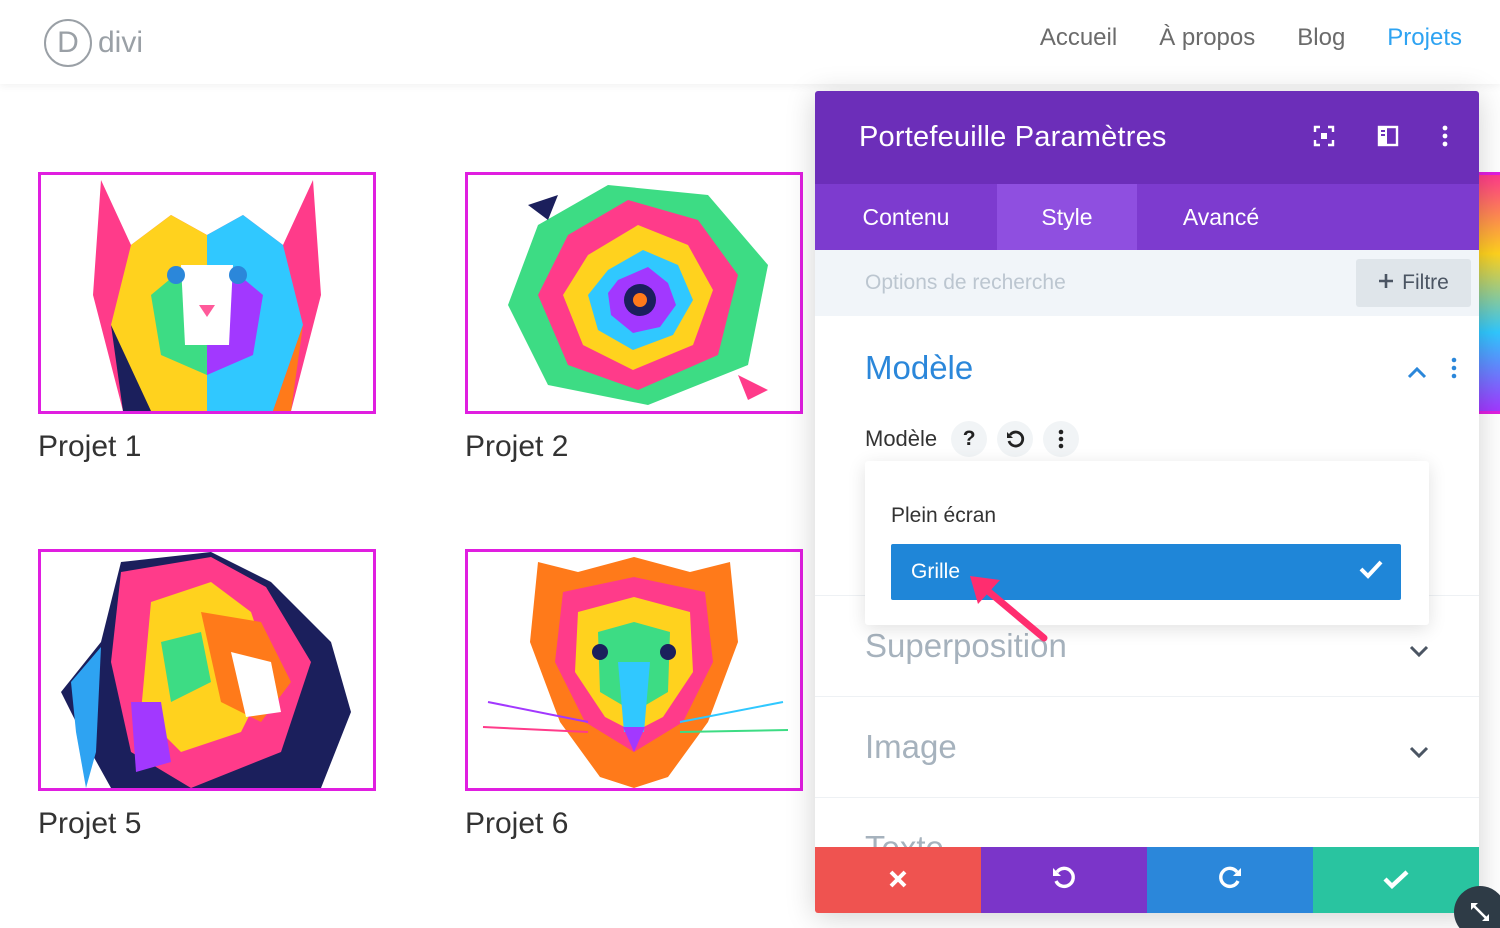  Describe the element at coordinates (207, 824) in the screenshot. I see `project-title: Projet 5` at that location.